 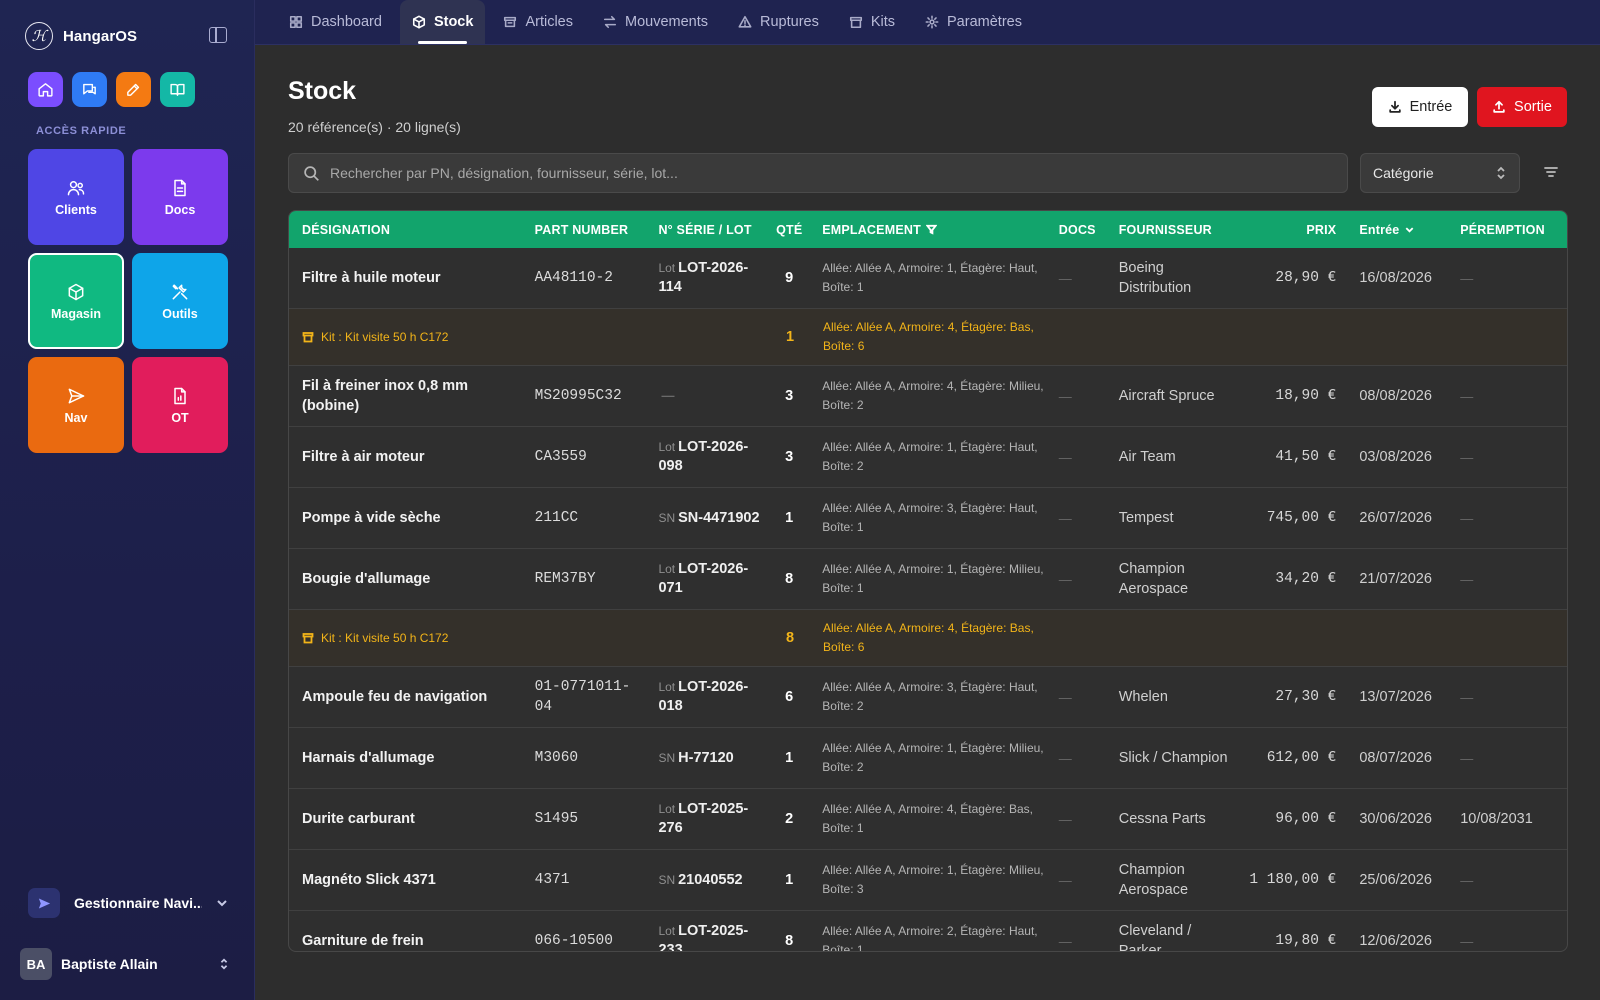 I want to click on serial-prefix: SN, so click(x=667, y=517).